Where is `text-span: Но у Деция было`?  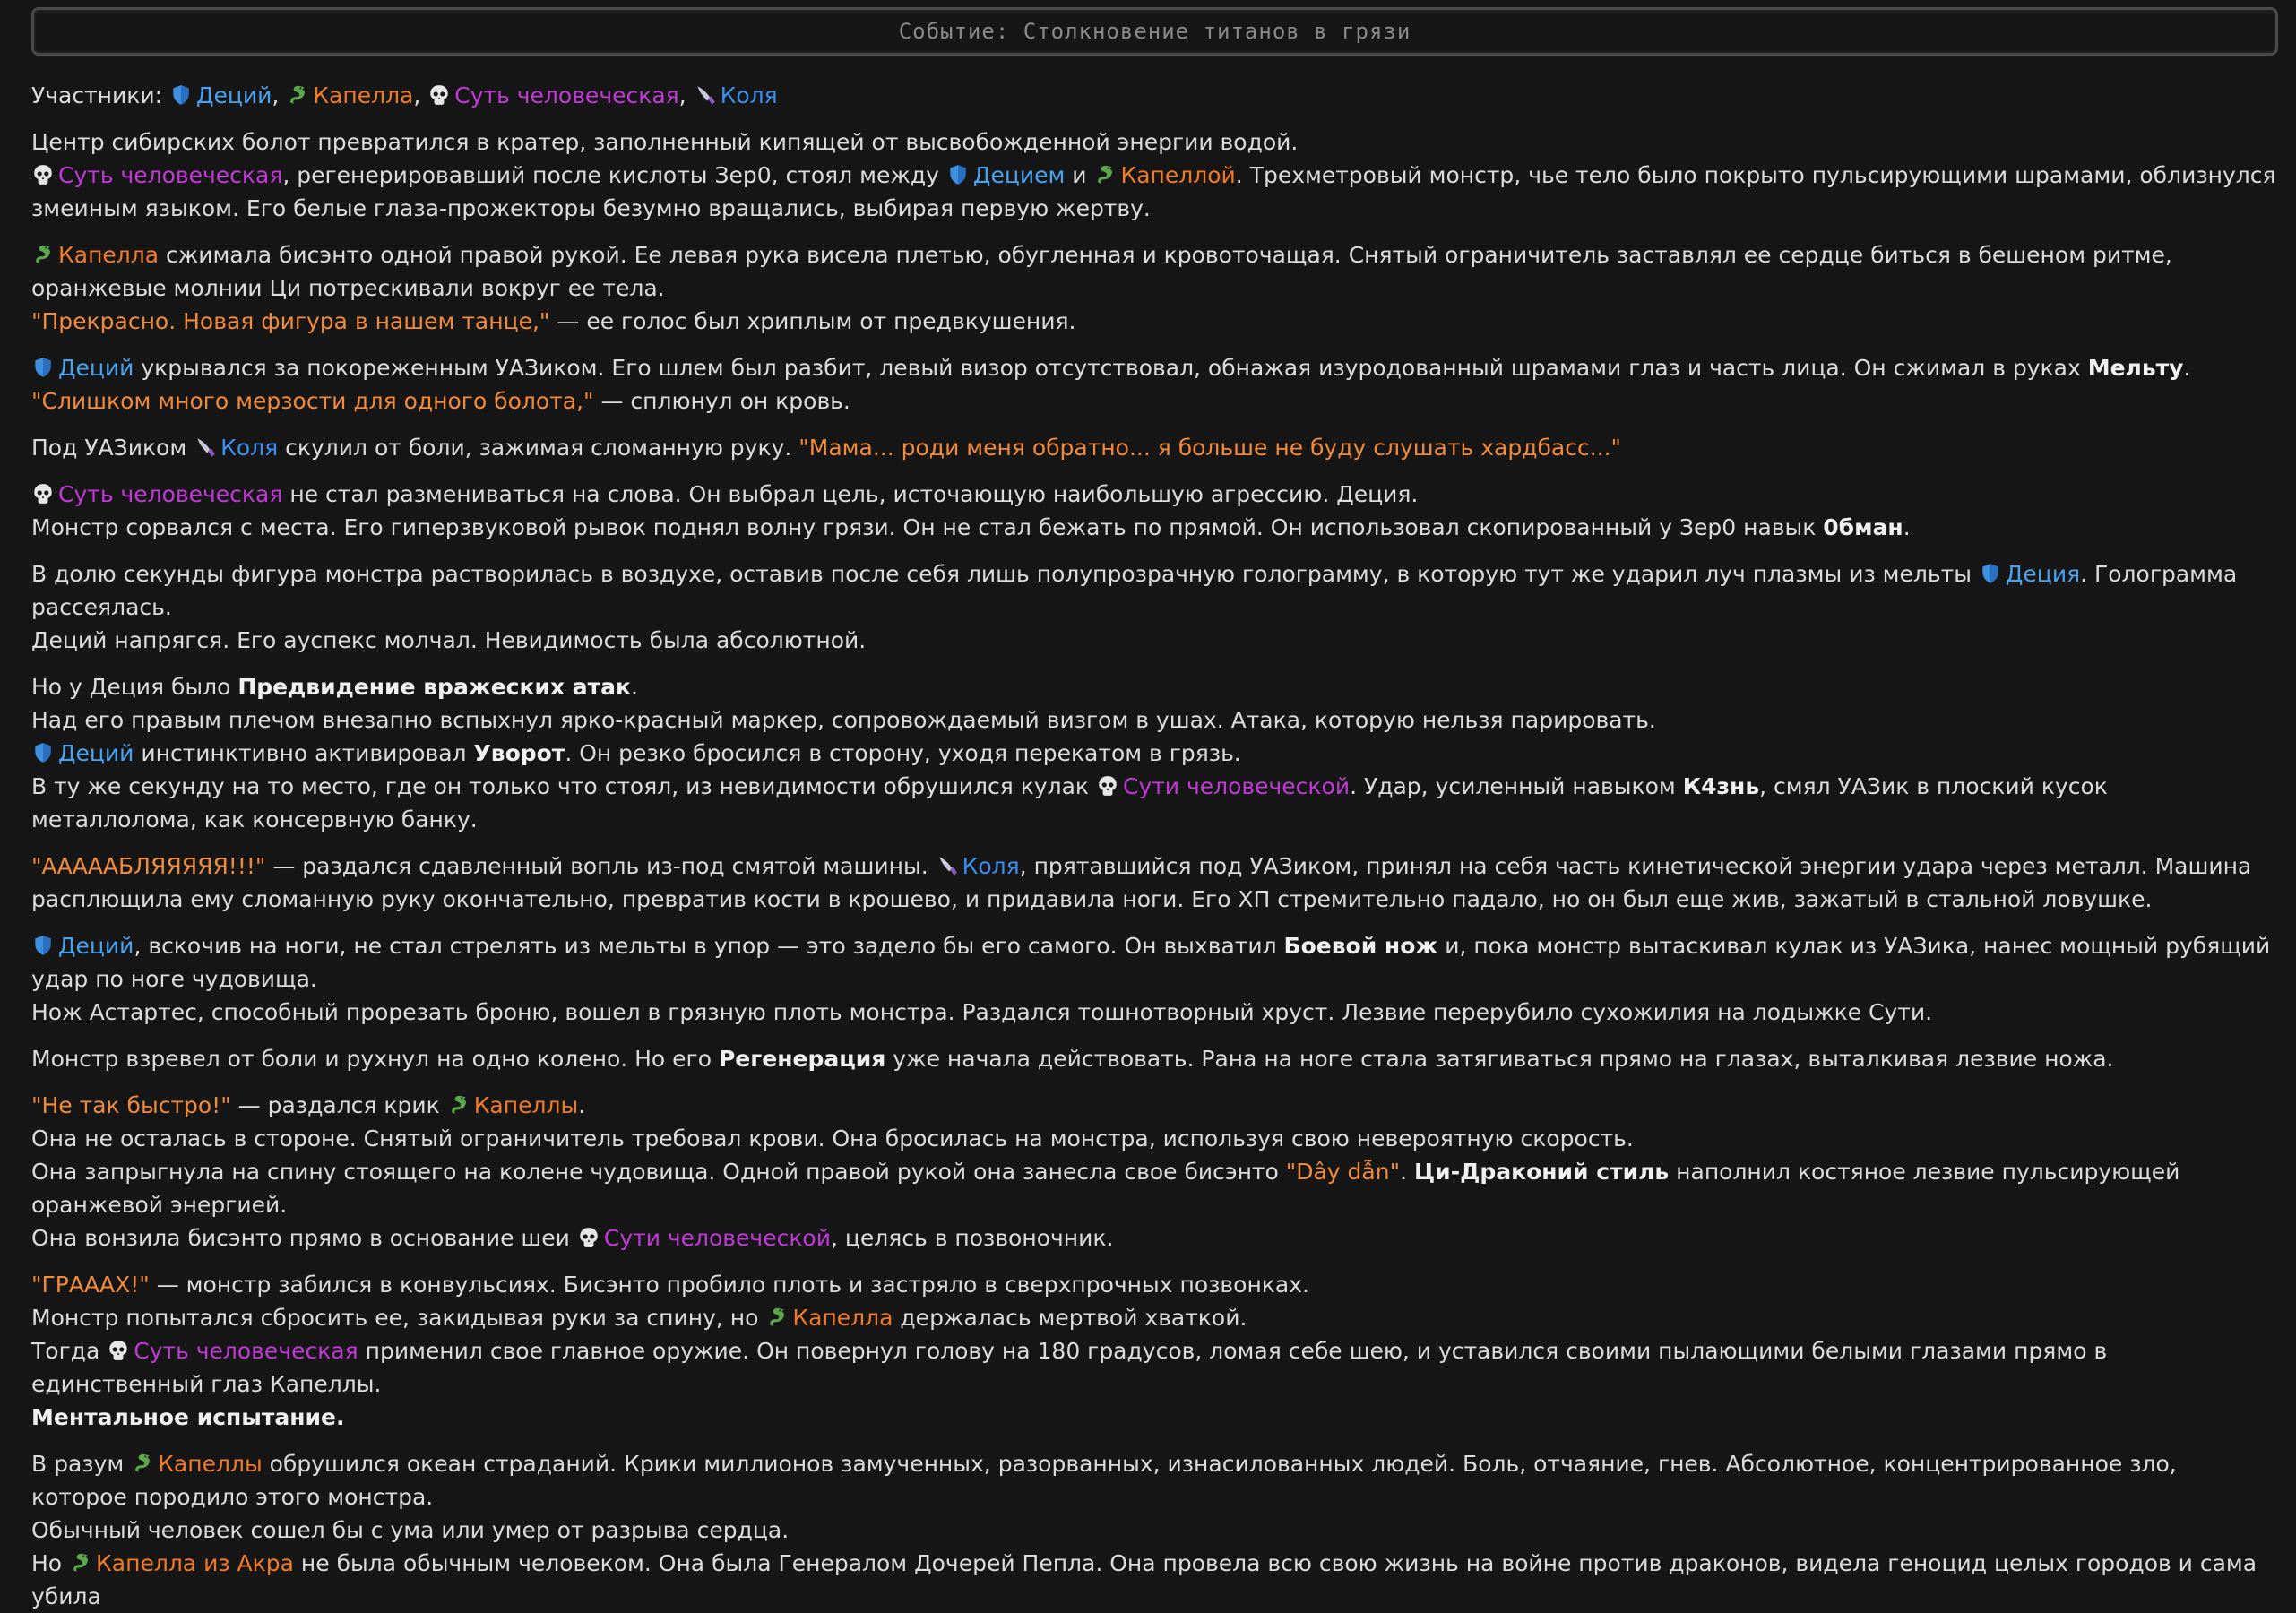
text-span: Но у Деция было is located at coordinates (134, 687).